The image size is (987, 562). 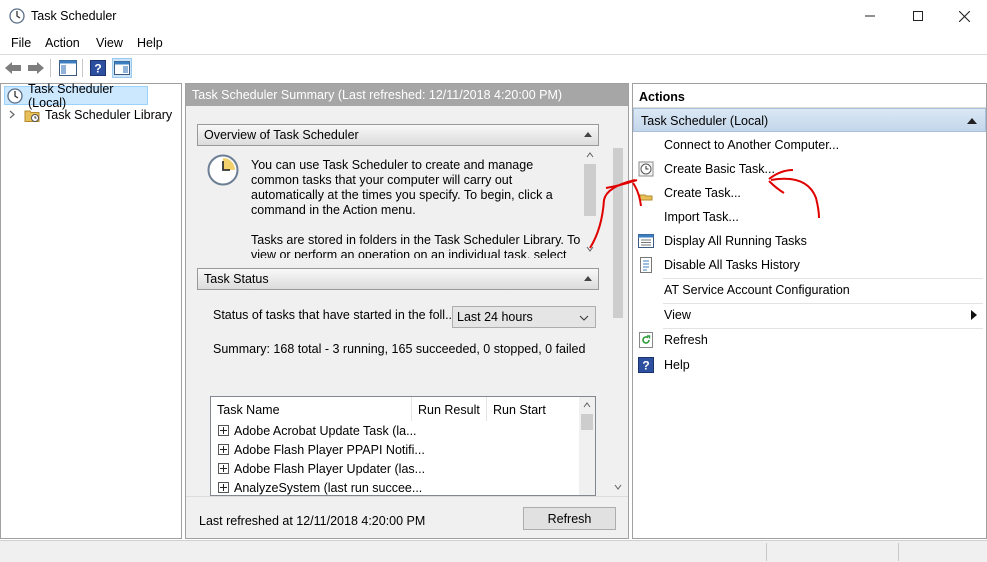 What do you see at coordinates (705, 121) in the screenshot?
I see `actions-group-label: Task Scheduler (Local)` at bounding box center [705, 121].